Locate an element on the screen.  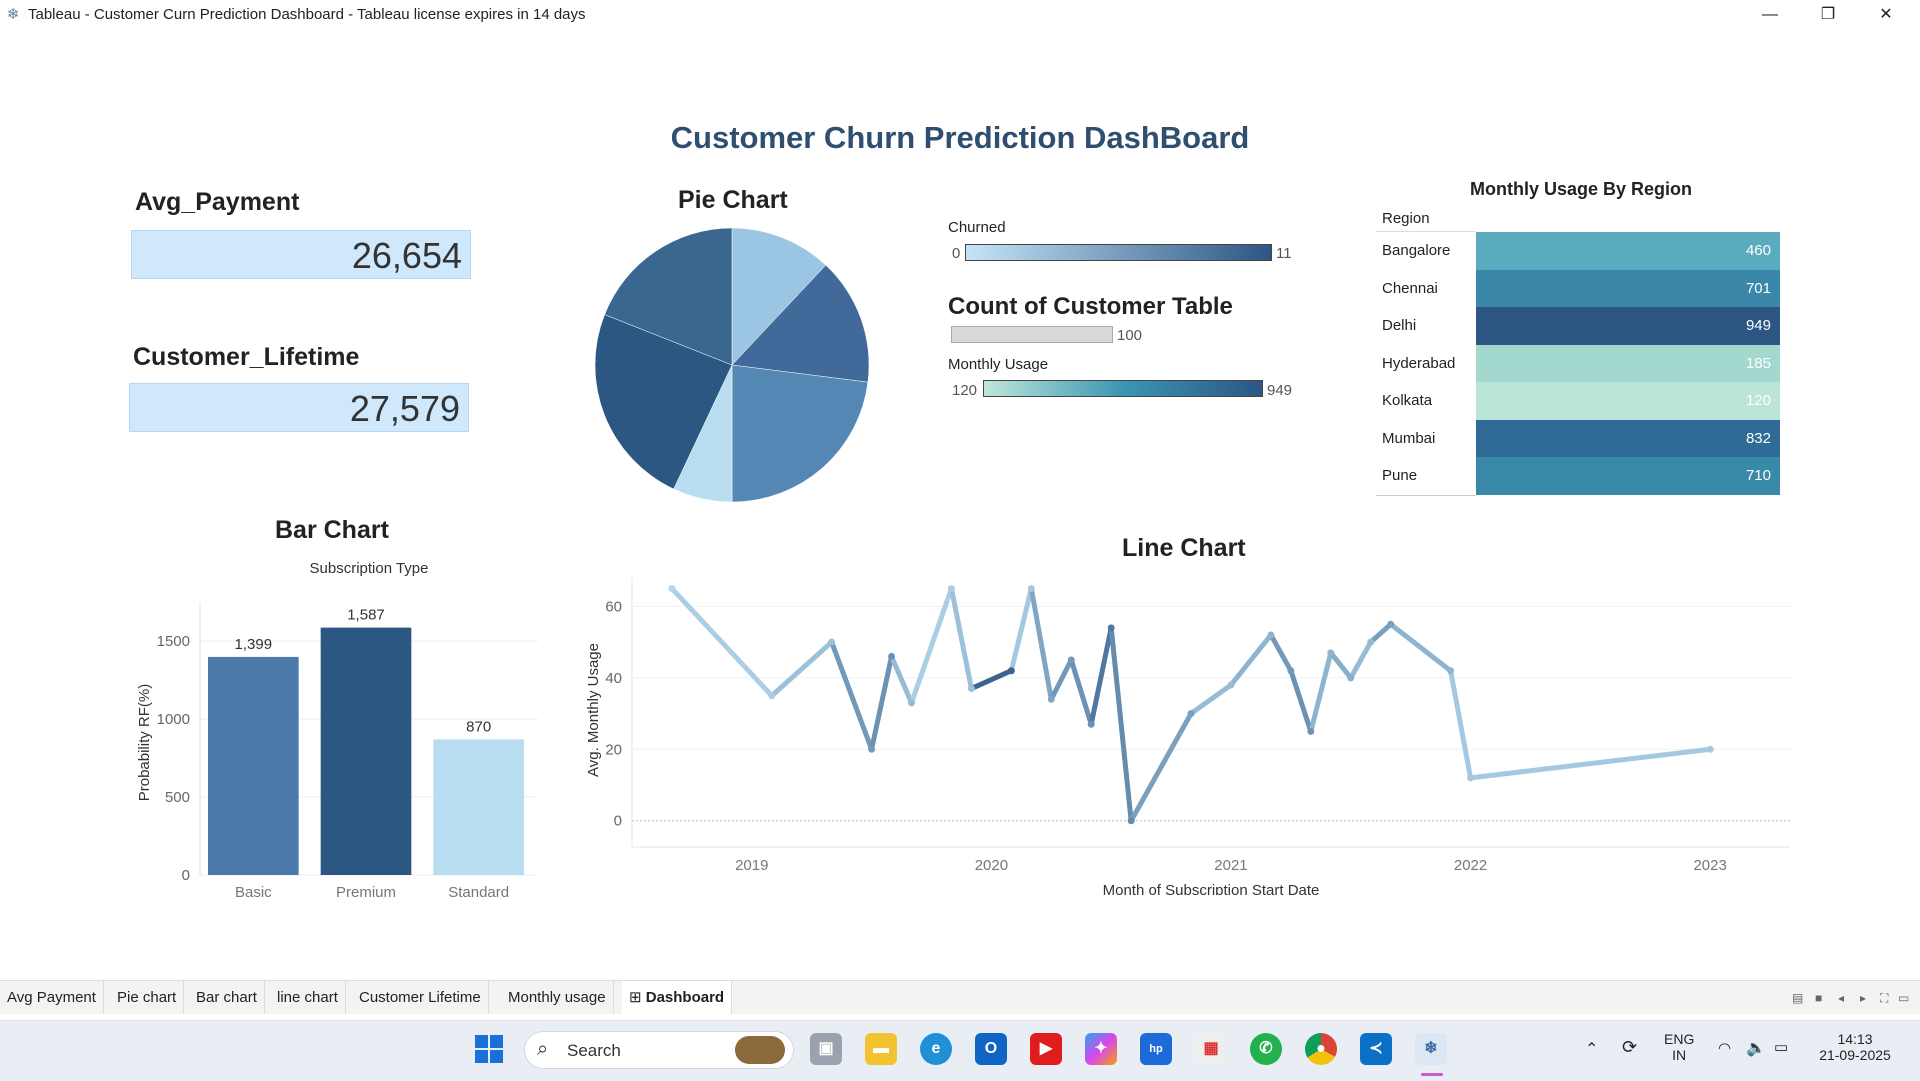
scroll-right-icon: ▸ is located at coordinates (1863, 998).